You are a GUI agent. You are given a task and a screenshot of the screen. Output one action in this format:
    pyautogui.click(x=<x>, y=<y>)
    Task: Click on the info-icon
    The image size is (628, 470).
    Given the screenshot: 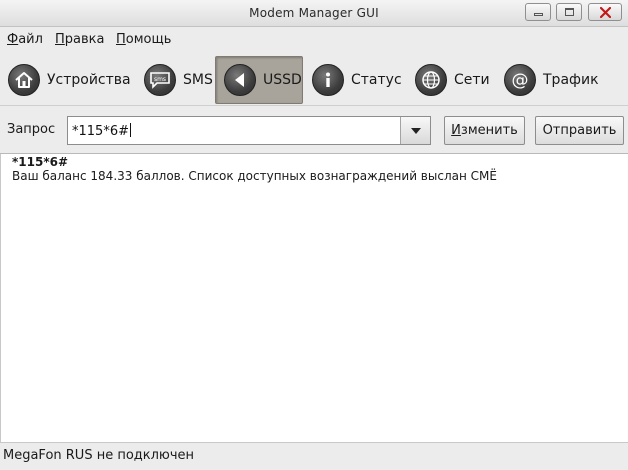 What is the action you would take?
    pyautogui.click(x=328, y=80)
    